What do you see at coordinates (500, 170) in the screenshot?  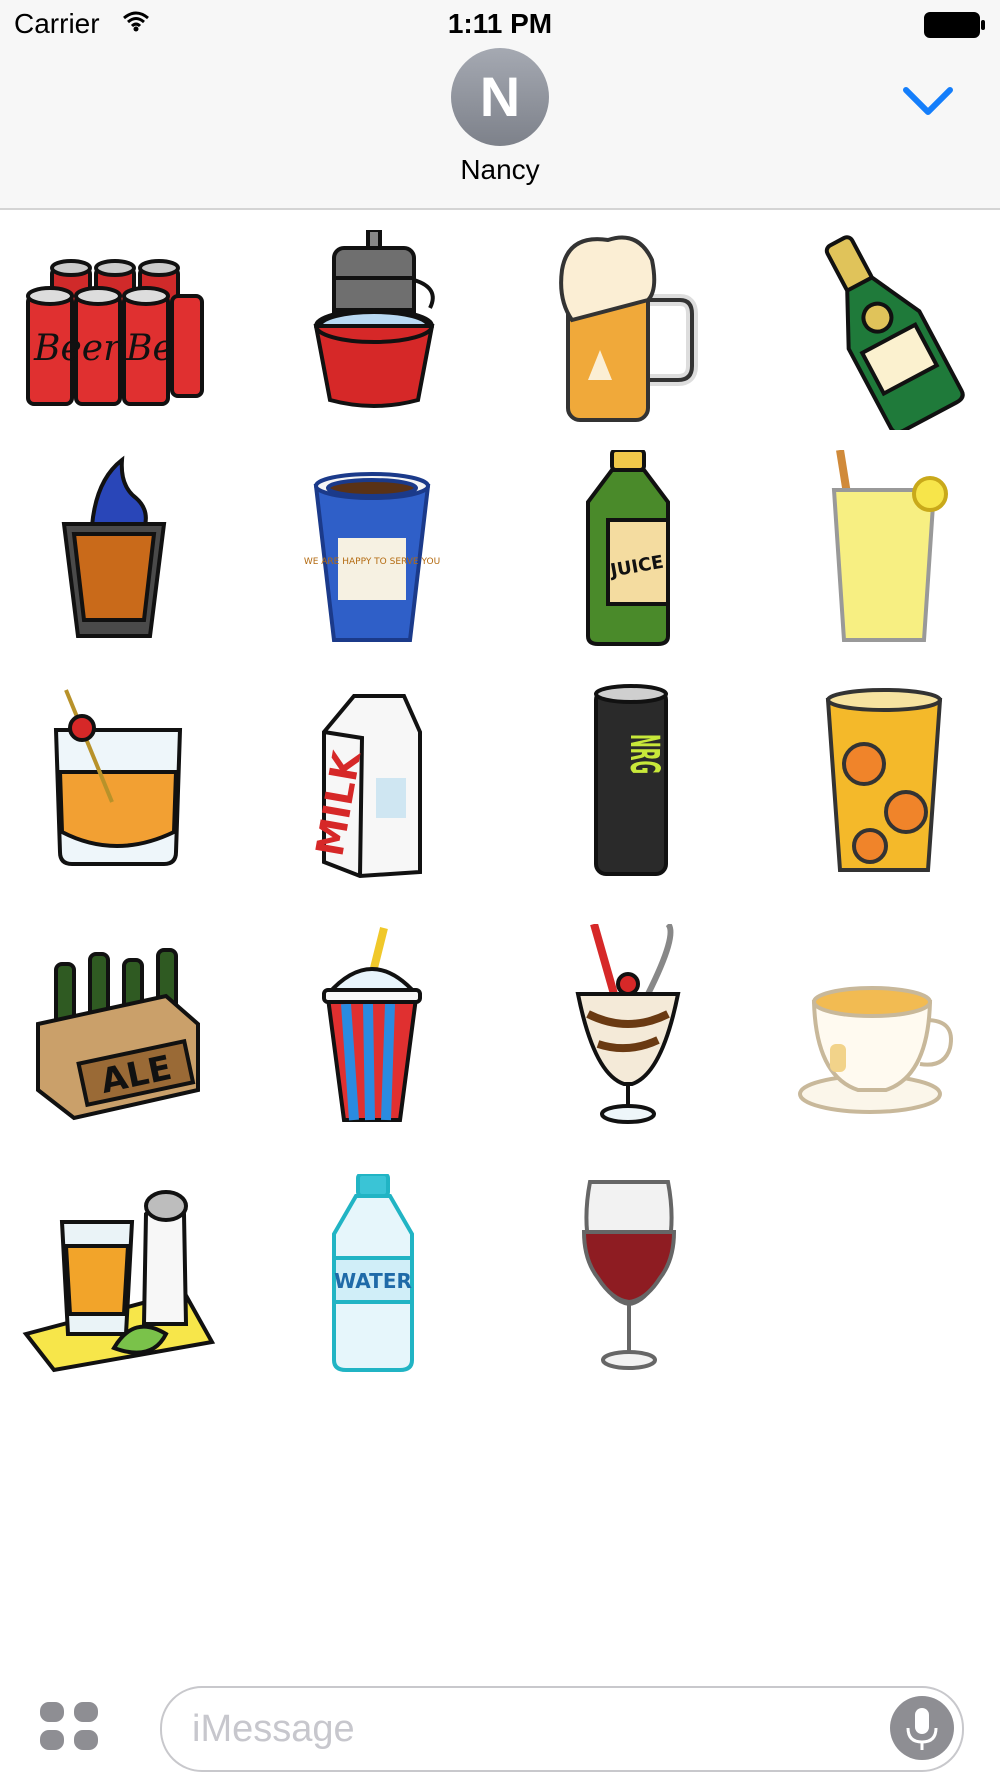 I see `contact-name: Nancy` at bounding box center [500, 170].